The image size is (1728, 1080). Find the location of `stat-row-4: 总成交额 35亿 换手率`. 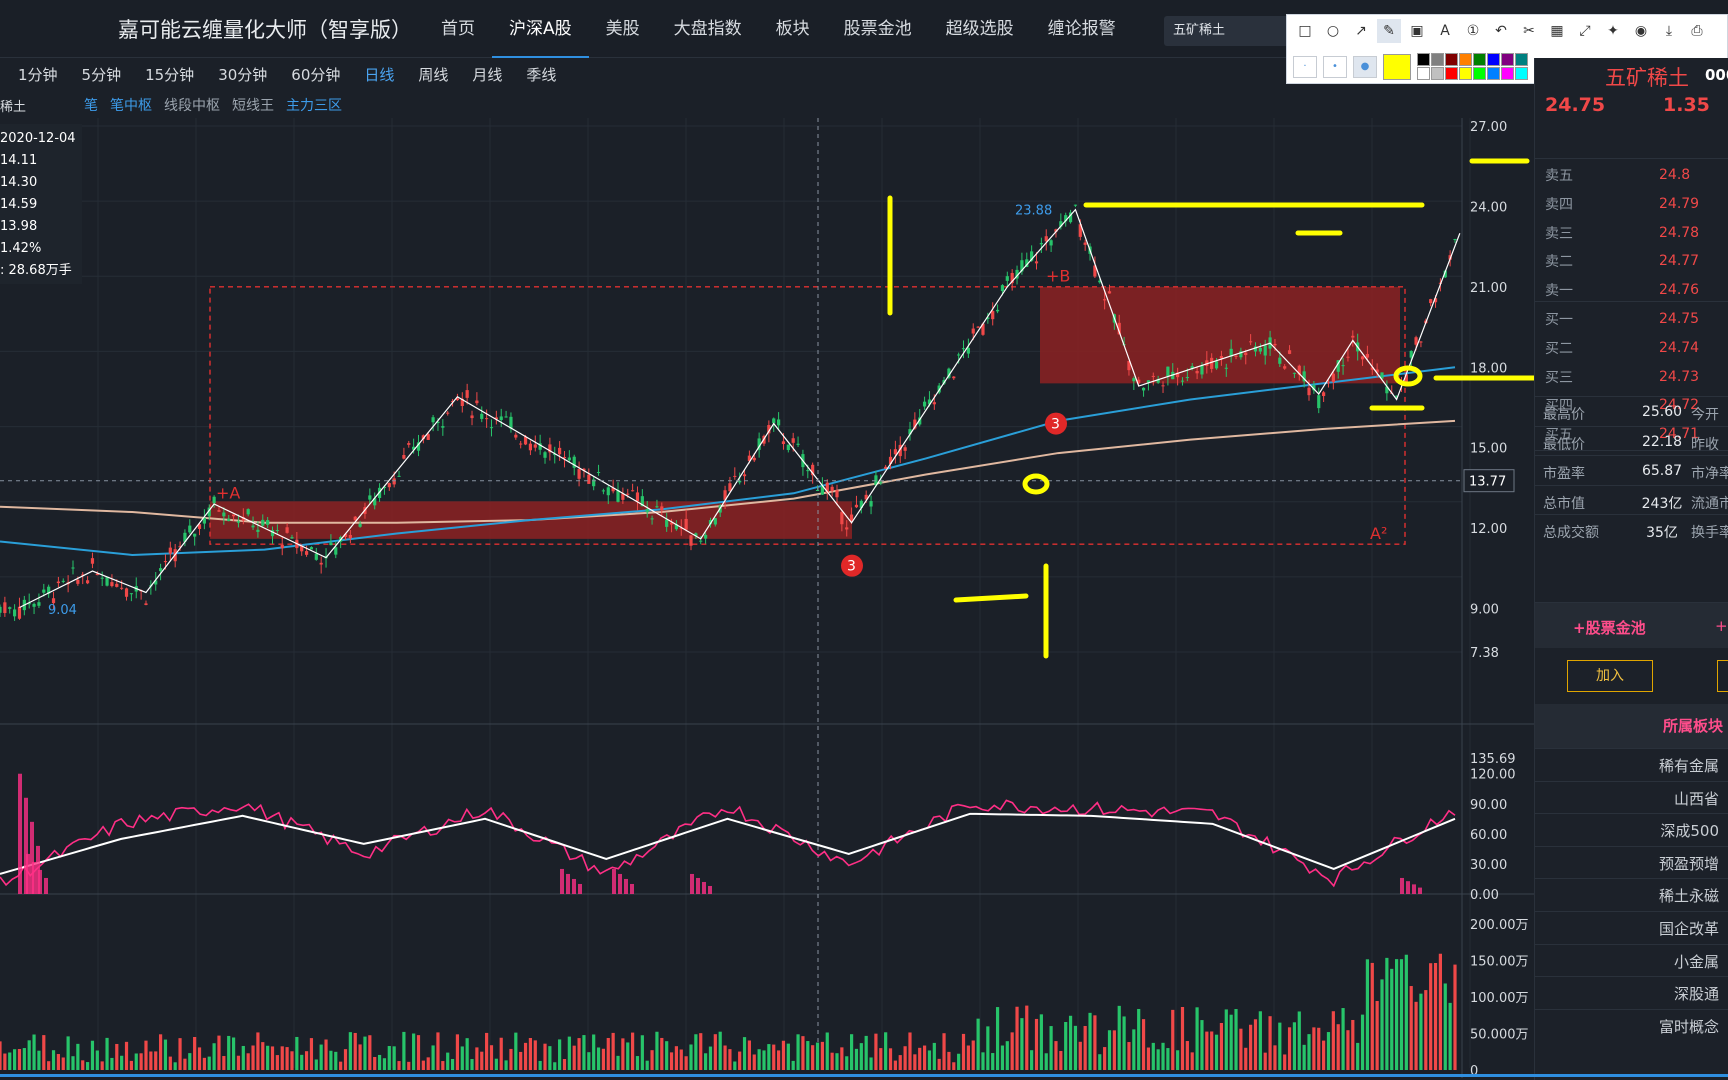

stat-row-4: 总成交额 35亿 换手率 is located at coordinates (1631, 530).